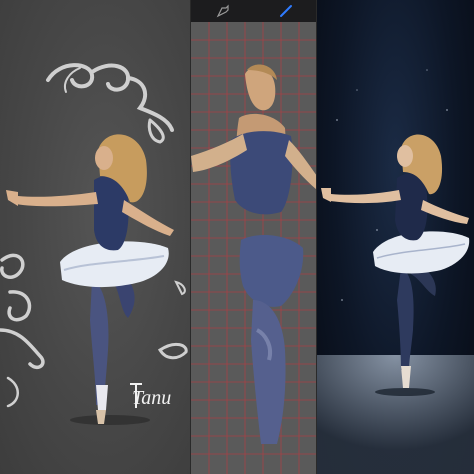 The image size is (474, 474). I want to click on canvas-toolbar, so click(254, 11).